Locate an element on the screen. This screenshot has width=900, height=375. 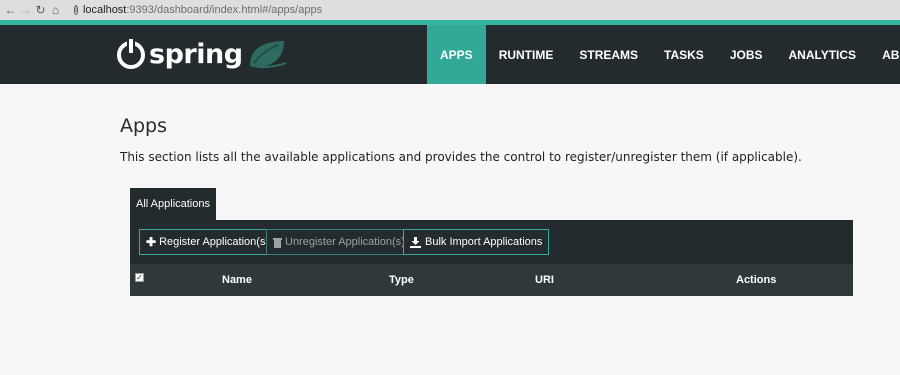
nav-jobs: JOBS is located at coordinates (746, 54).